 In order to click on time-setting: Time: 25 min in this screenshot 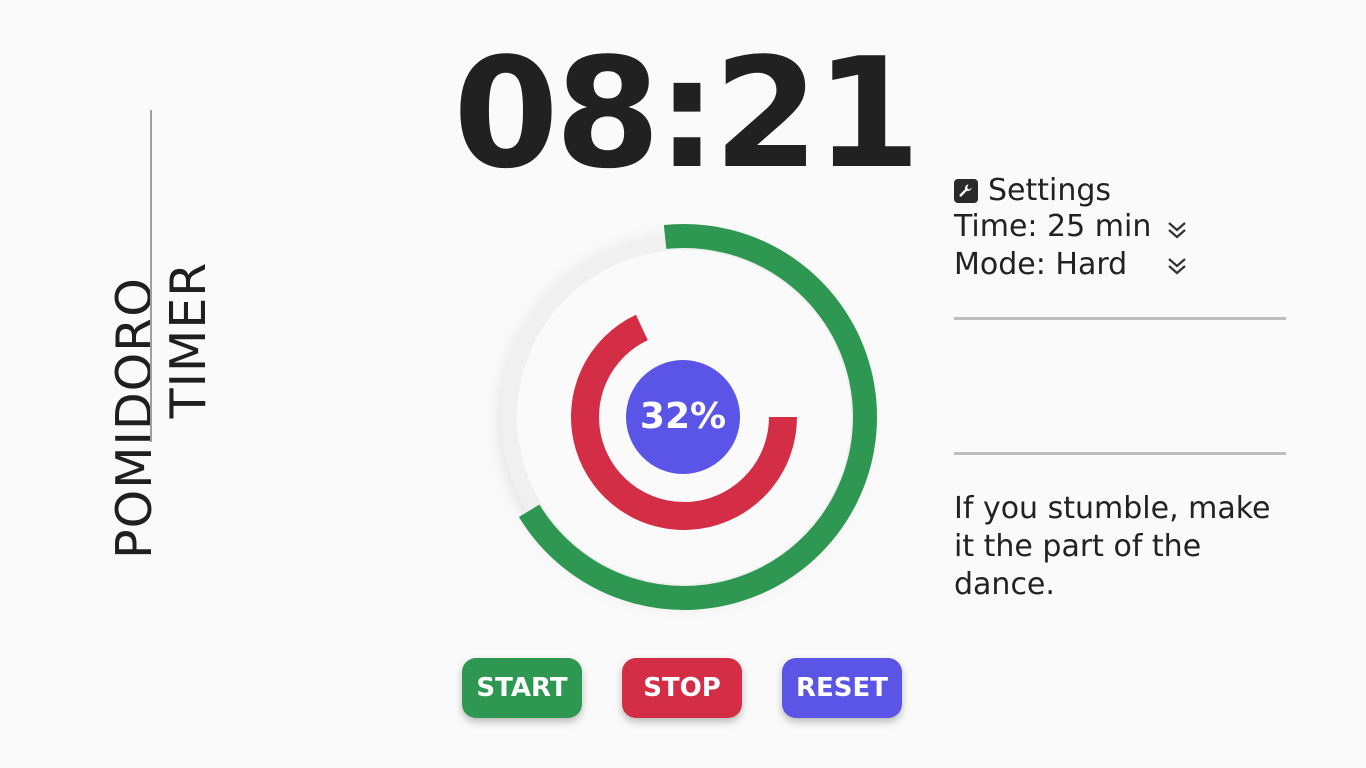, I will do `click(1053, 226)`.